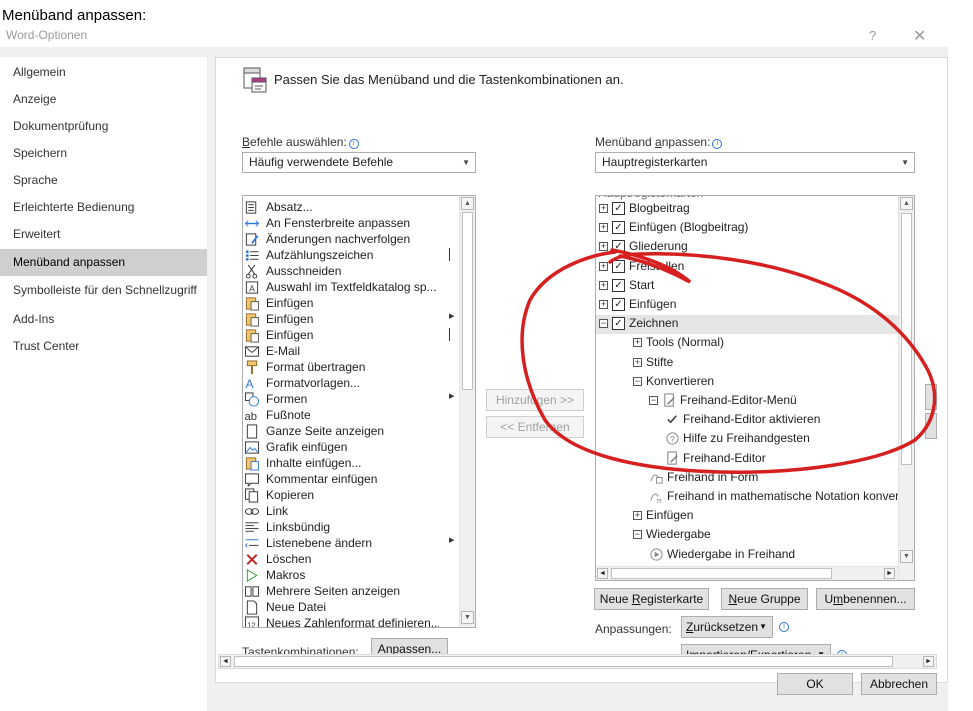 This screenshot has height=711, width=973. I want to click on move-up-button, so click(931, 397).